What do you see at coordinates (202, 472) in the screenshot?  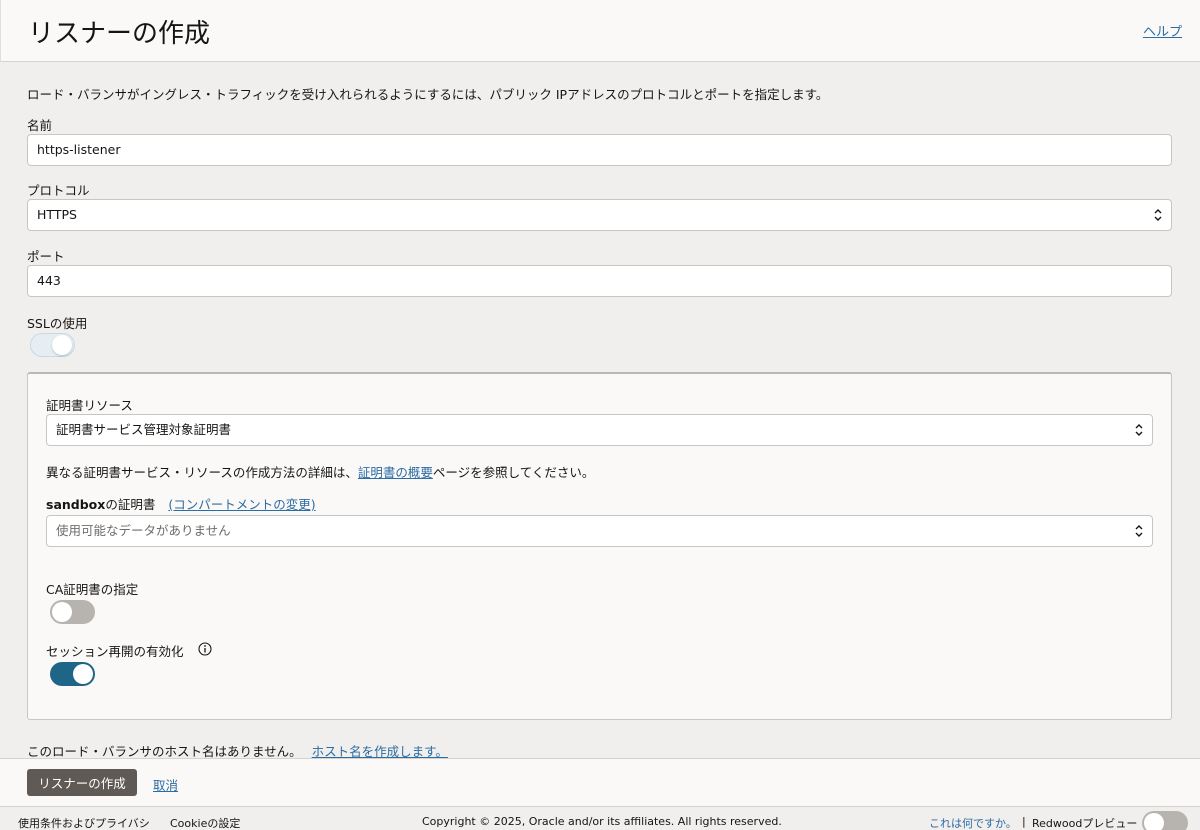 I see `cert-help-prefix: 異なる証明書サービス・リソースの作成方法の詳細は、` at bounding box center [202, 472].